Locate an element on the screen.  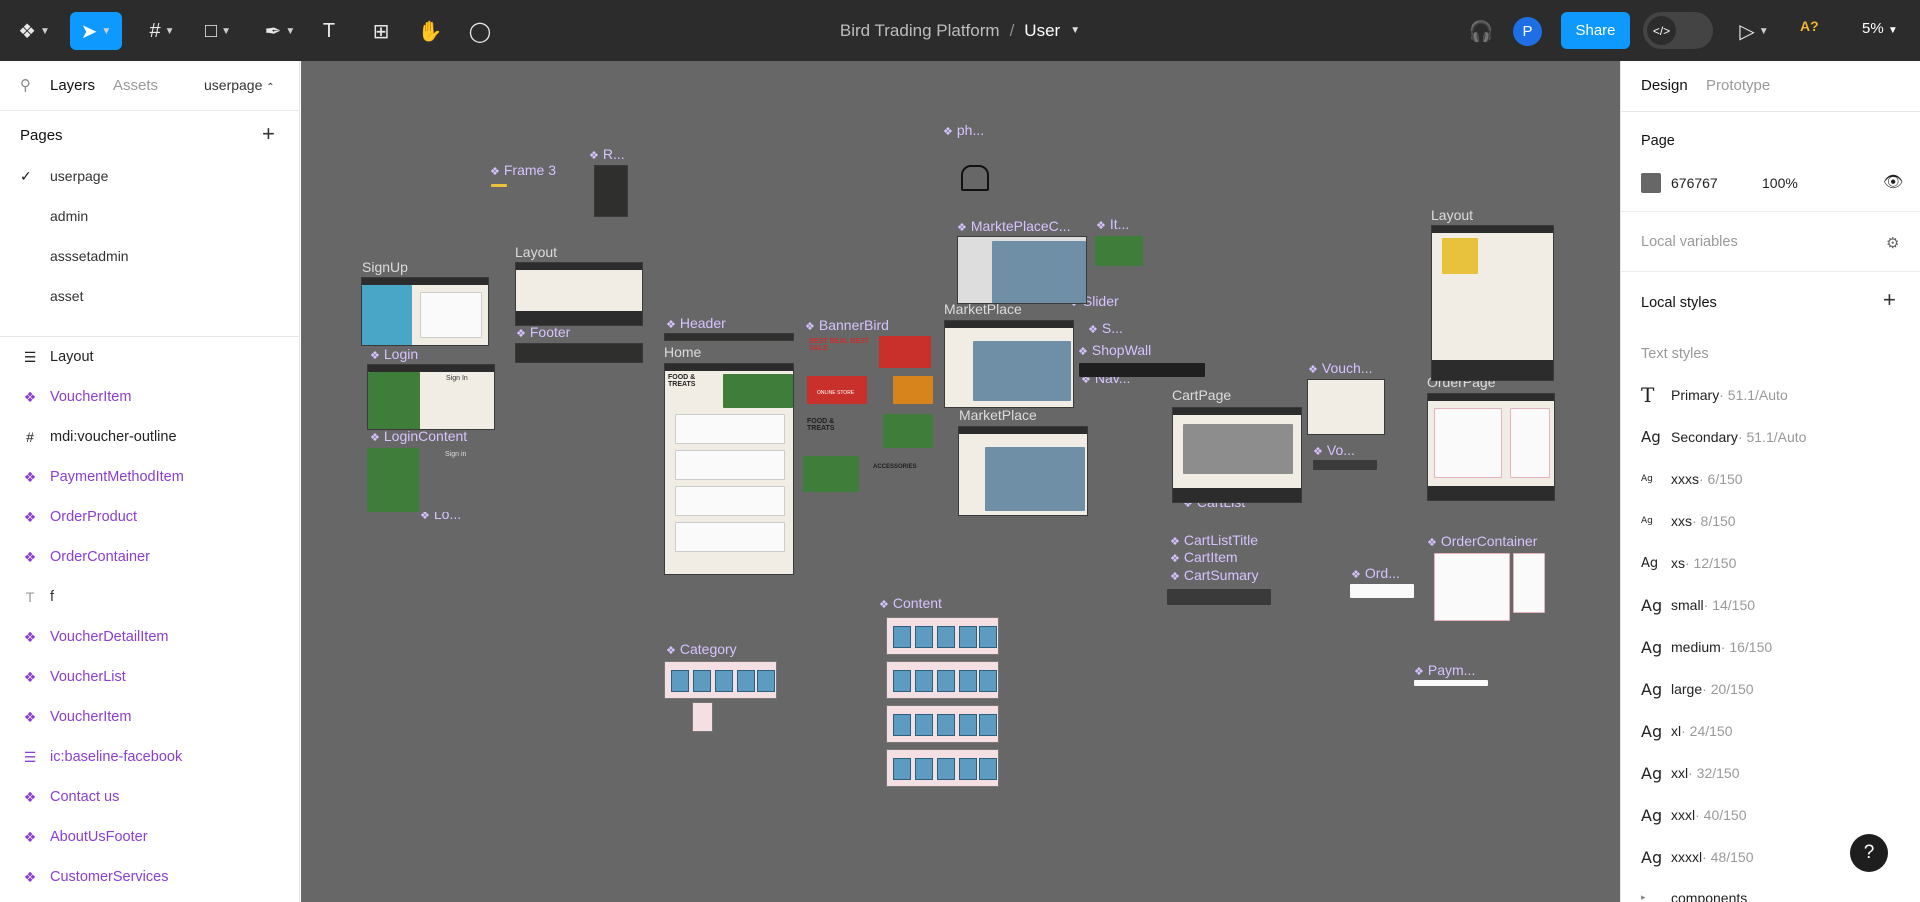
frame-label: Content is located at coordinates (910, 603).